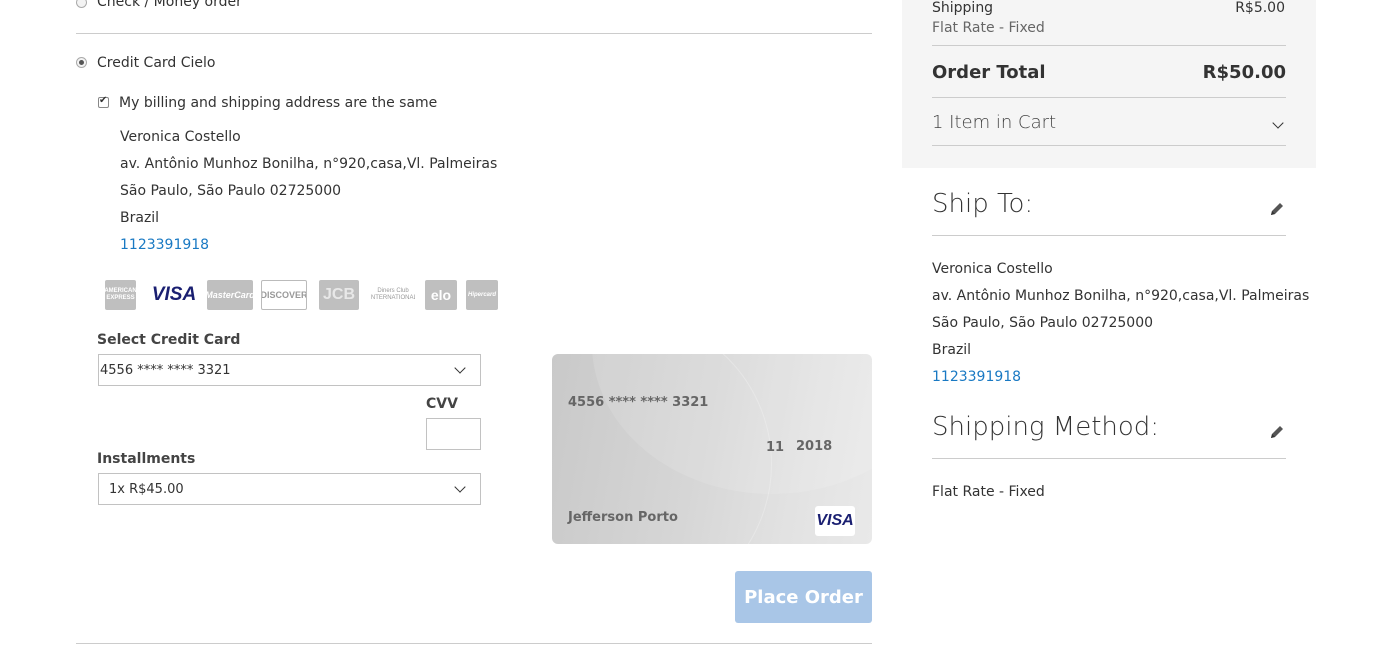 Image resolution: width=1389 pixels, height=646 pixels. Describe the element at coordinates (1043, 323) in the screenshot. I see `ship-to-city: São Paulo, São Paulo 02725000` at that location.